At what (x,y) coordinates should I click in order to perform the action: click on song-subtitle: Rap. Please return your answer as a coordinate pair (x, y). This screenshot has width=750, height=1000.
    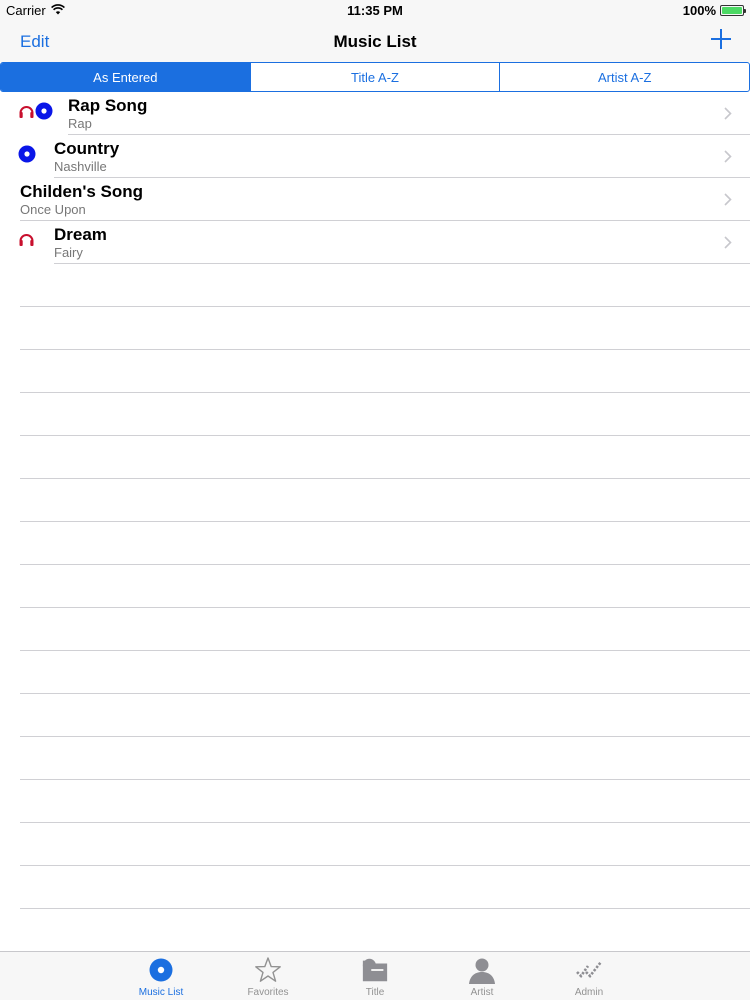
    Looking at the image, I should click on (80, 123).